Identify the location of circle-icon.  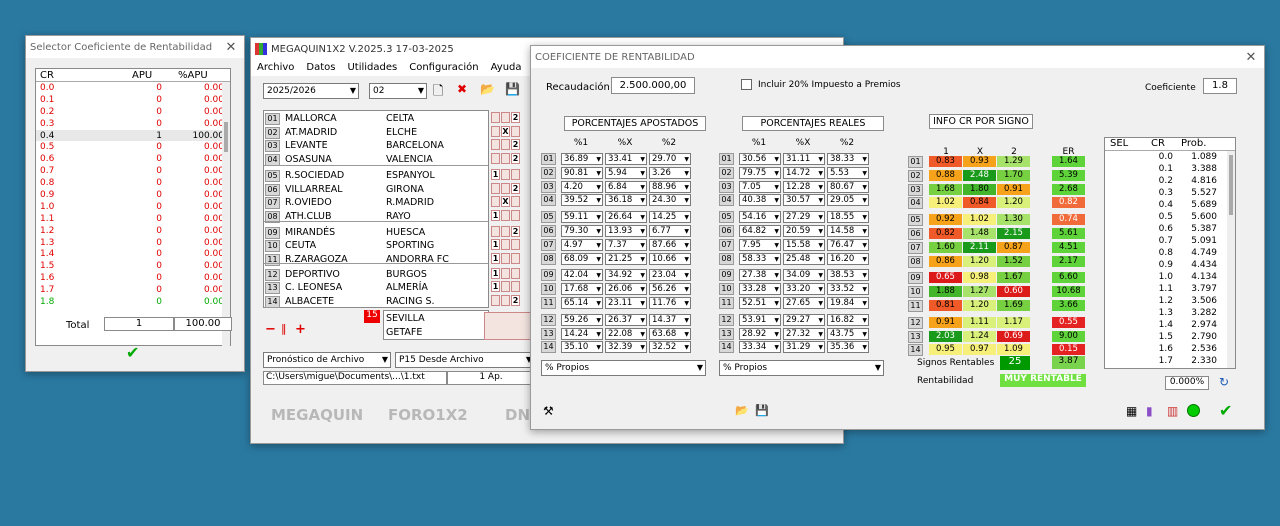
(1193, 410).